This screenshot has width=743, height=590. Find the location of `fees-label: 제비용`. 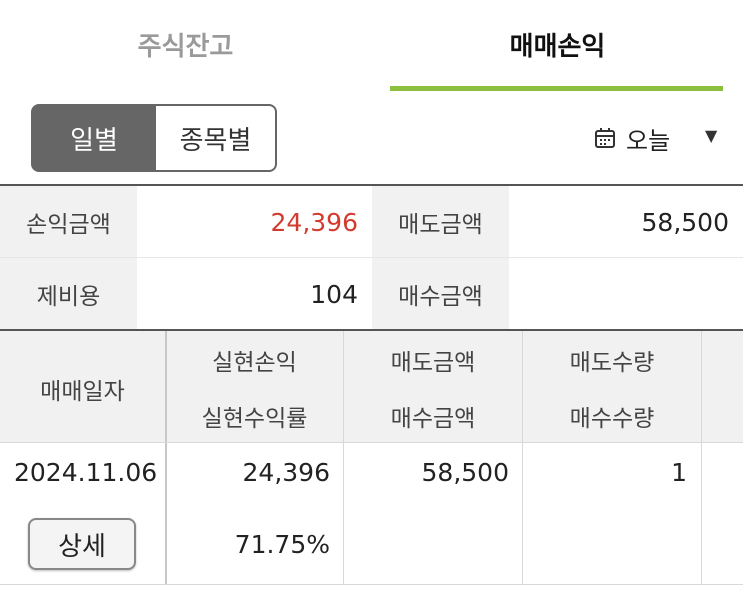

fees-label: 제비용 is located at coordinates (68, 294).